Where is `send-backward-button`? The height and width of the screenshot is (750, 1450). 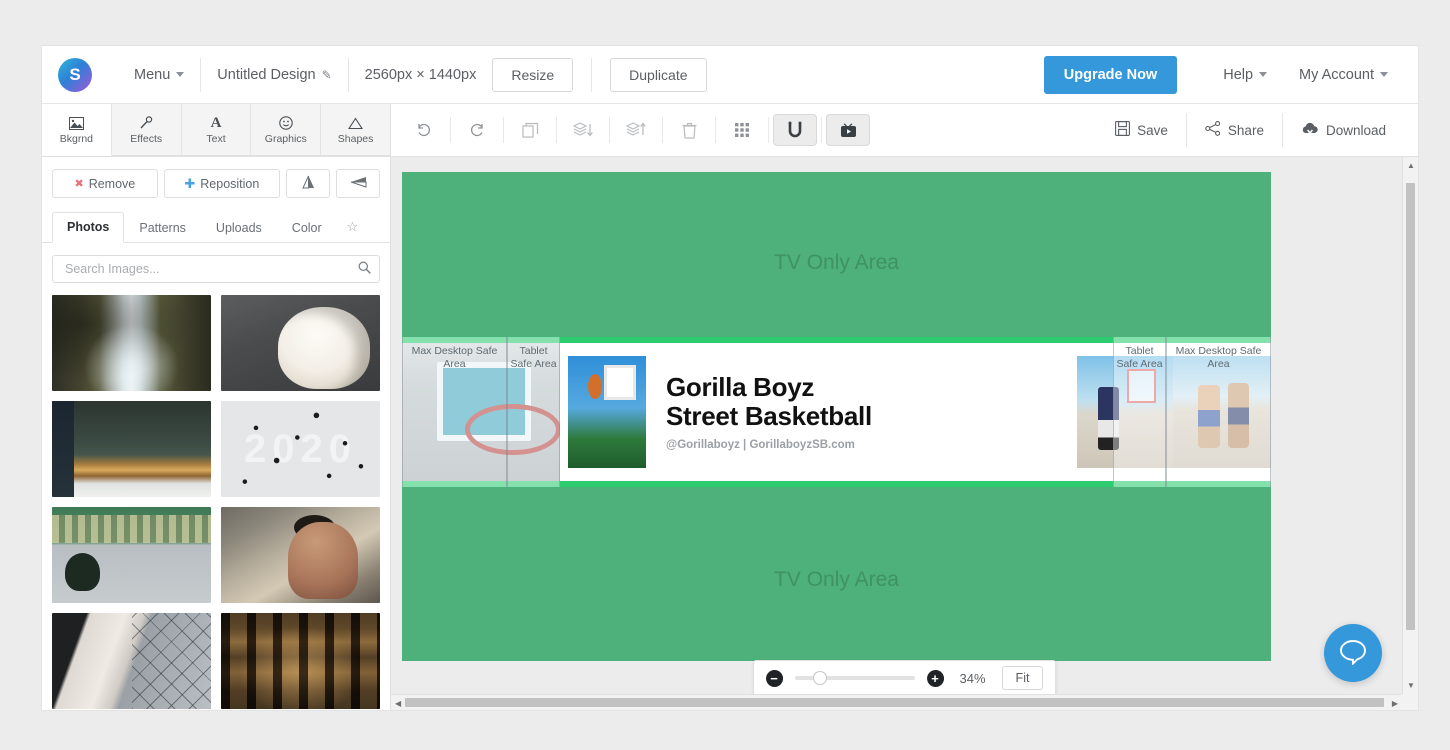 send-backward-button is located at coordinates (583, 130).